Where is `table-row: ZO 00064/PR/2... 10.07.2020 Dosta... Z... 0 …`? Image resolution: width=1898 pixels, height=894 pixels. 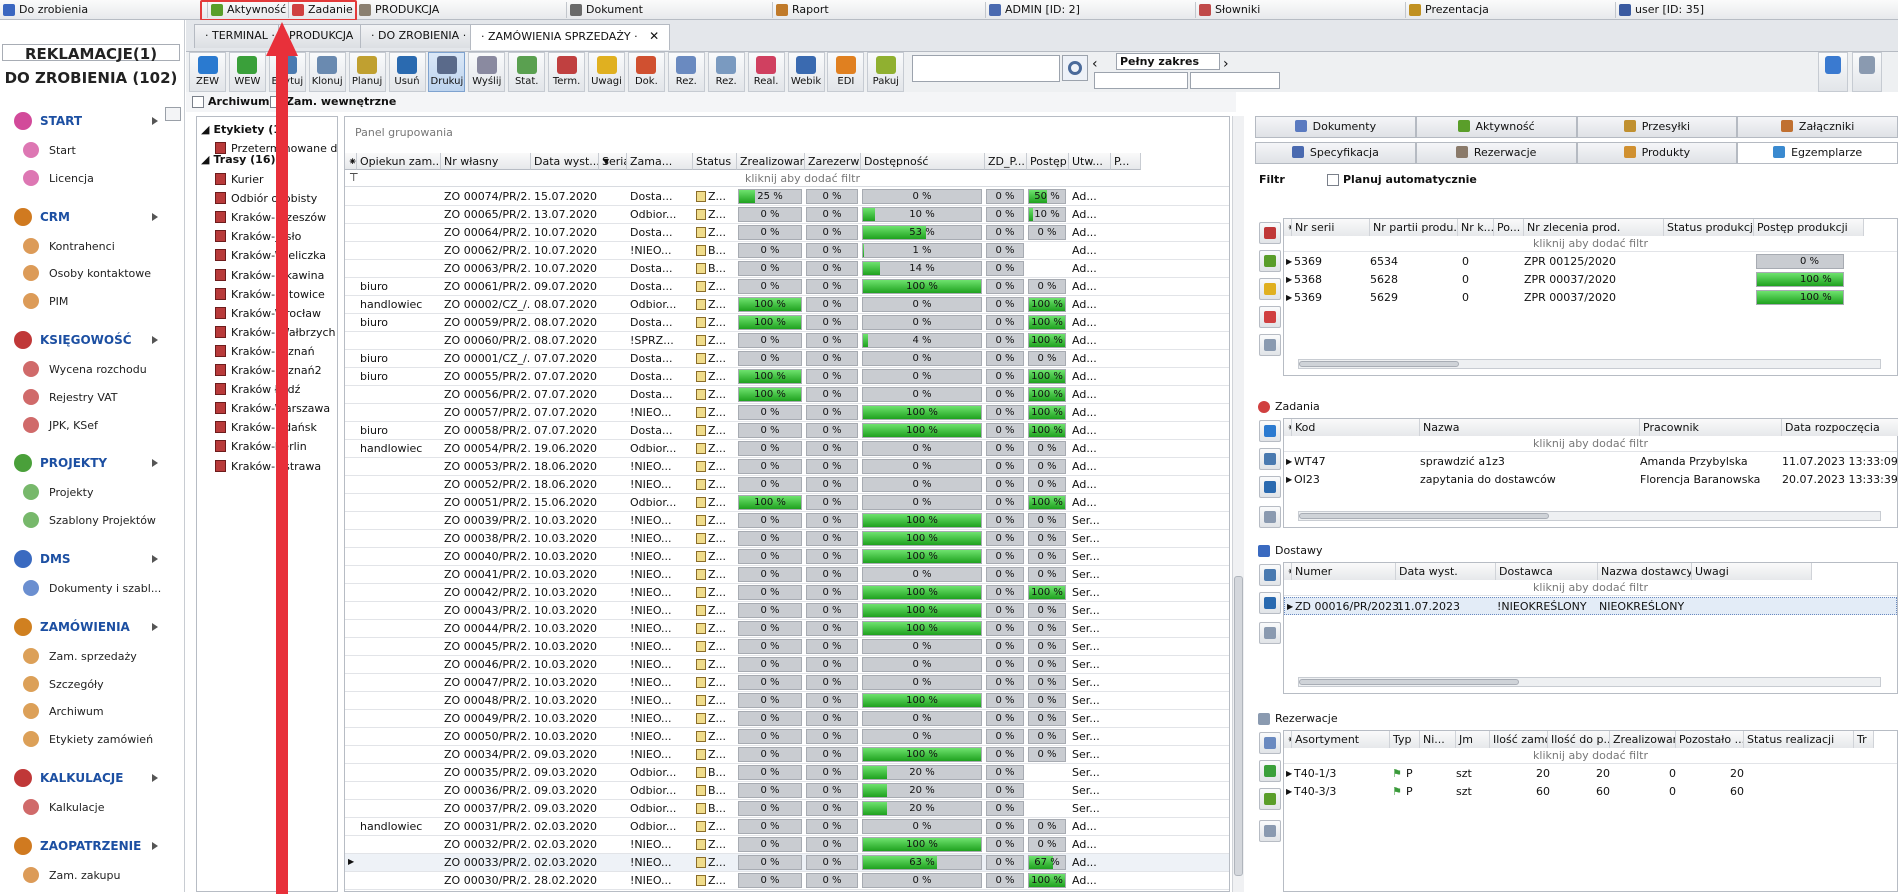
table-row: ZO 00064/PR/2... 10.07.2020 Dosta... Z... 0 … is located at coordinates (787, 233).